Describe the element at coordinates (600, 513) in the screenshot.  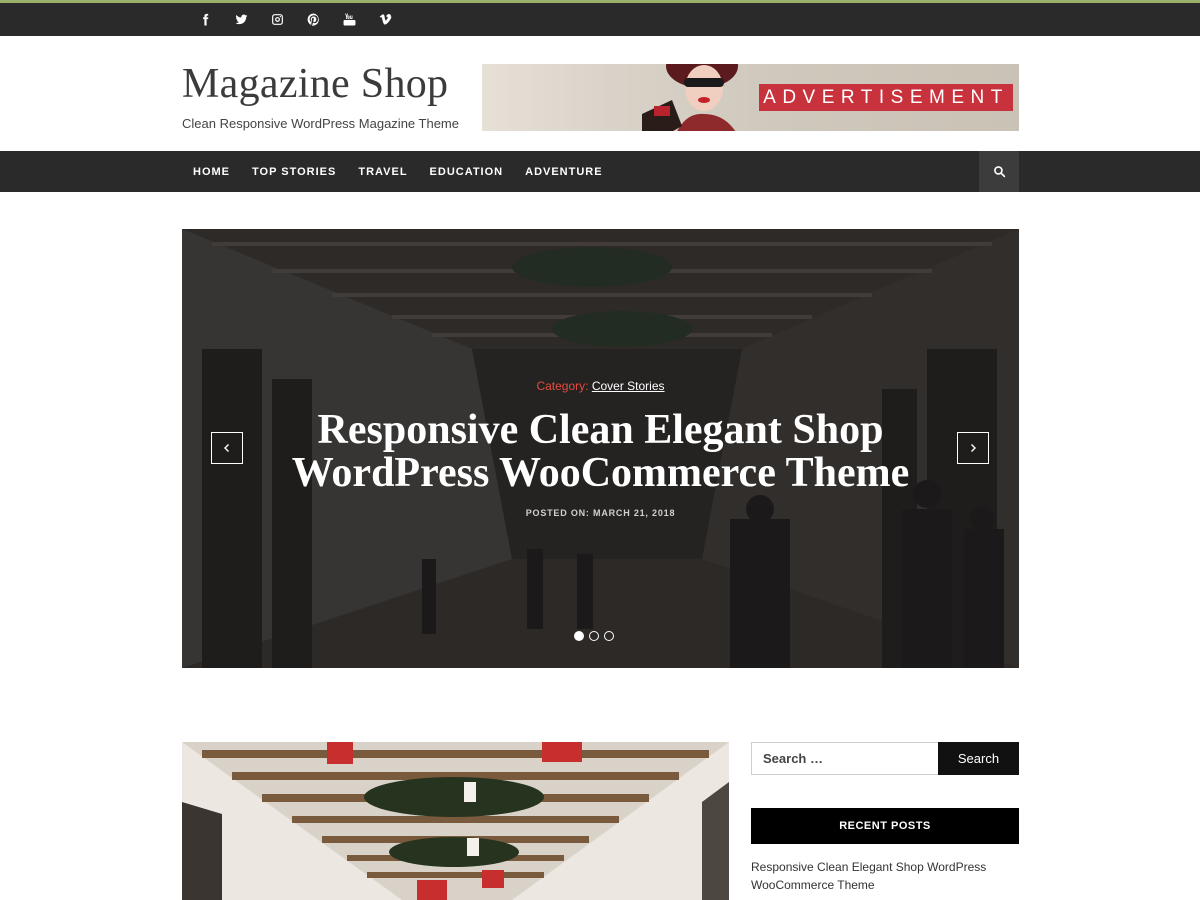
I see `slide-post-date: POSTED ON: MARCH 21, 2018` at that location.